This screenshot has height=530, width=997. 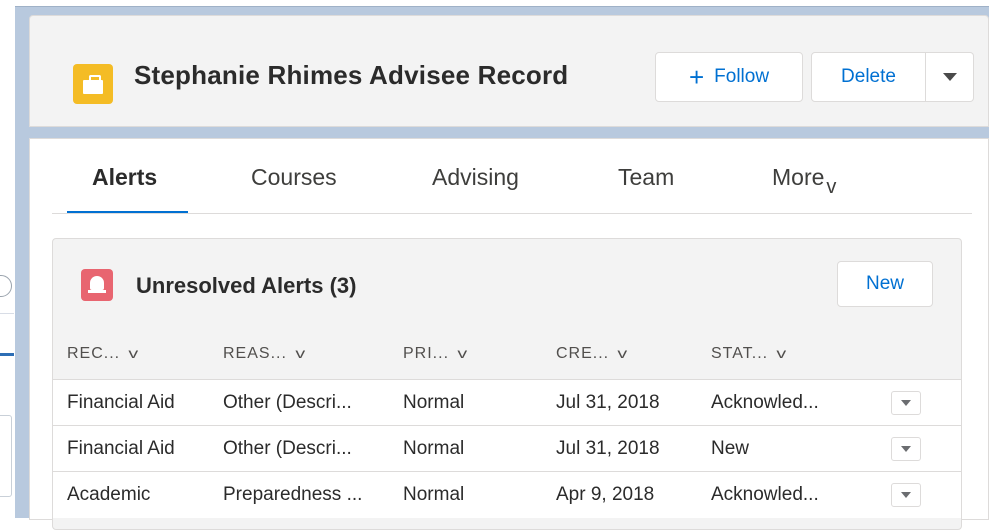 What do you see at coordinates (605, 494) in the screenshot?
I see `cell-created: Apr 9, 2018` at bounding box center [605, 494].